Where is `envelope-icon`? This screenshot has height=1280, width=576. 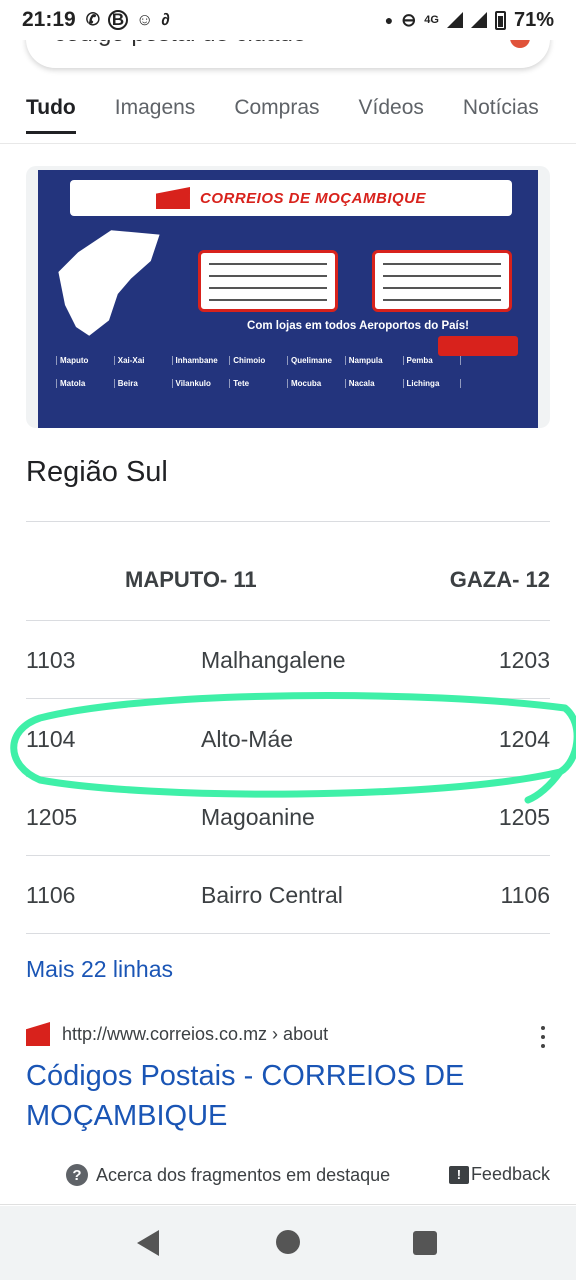 envelope-icon is located at coordinates (173, 198).